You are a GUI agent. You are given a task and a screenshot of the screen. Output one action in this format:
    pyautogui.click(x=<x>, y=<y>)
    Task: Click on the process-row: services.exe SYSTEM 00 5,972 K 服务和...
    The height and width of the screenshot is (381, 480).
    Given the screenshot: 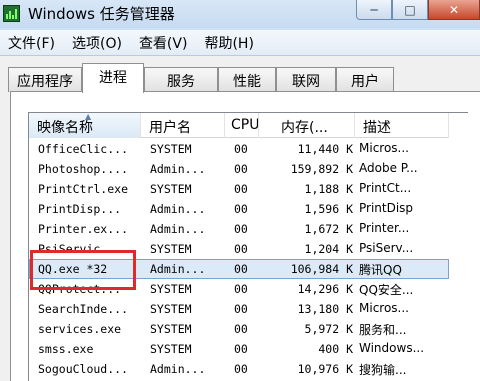 What is the action you would take?
    pyautogui.click(x=239, y=329)
    